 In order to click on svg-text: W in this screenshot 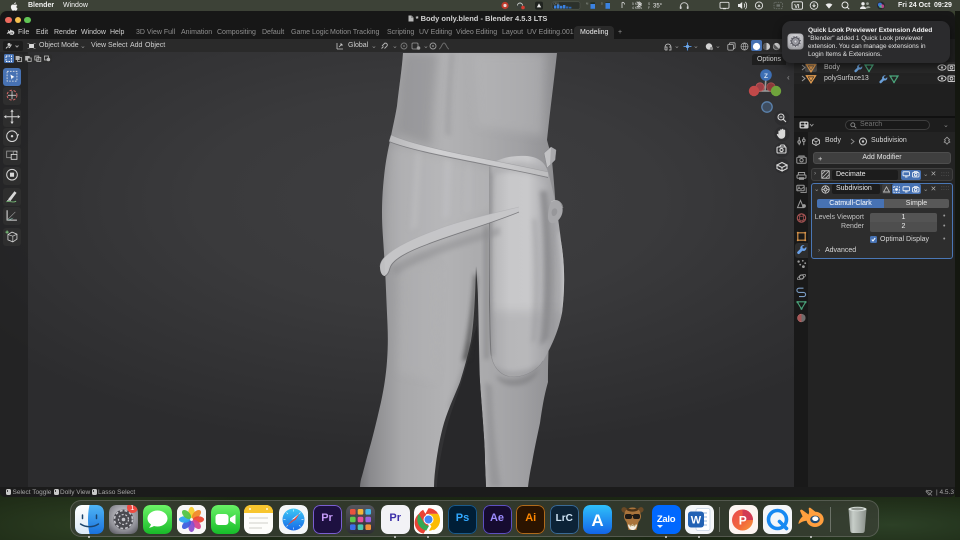, I will do `click(696, 521)`.